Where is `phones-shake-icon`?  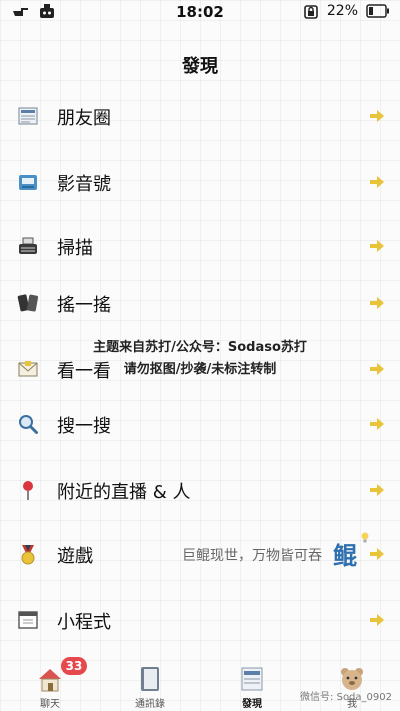
phones-shake-icon is located at coordinates (28, 303).